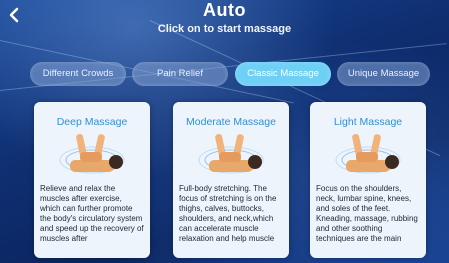  What do you see at coordinates (383, 74) in the screenshot?
I see `tab-unique-massage: Unique Massage` at bounding box center [383, 74].